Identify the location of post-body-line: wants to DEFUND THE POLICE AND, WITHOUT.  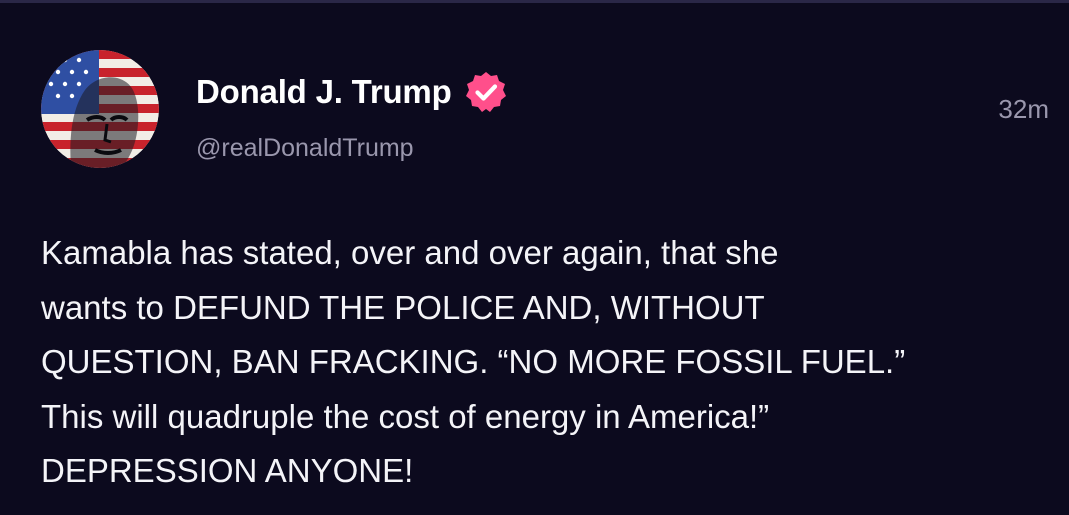
(403, 307).